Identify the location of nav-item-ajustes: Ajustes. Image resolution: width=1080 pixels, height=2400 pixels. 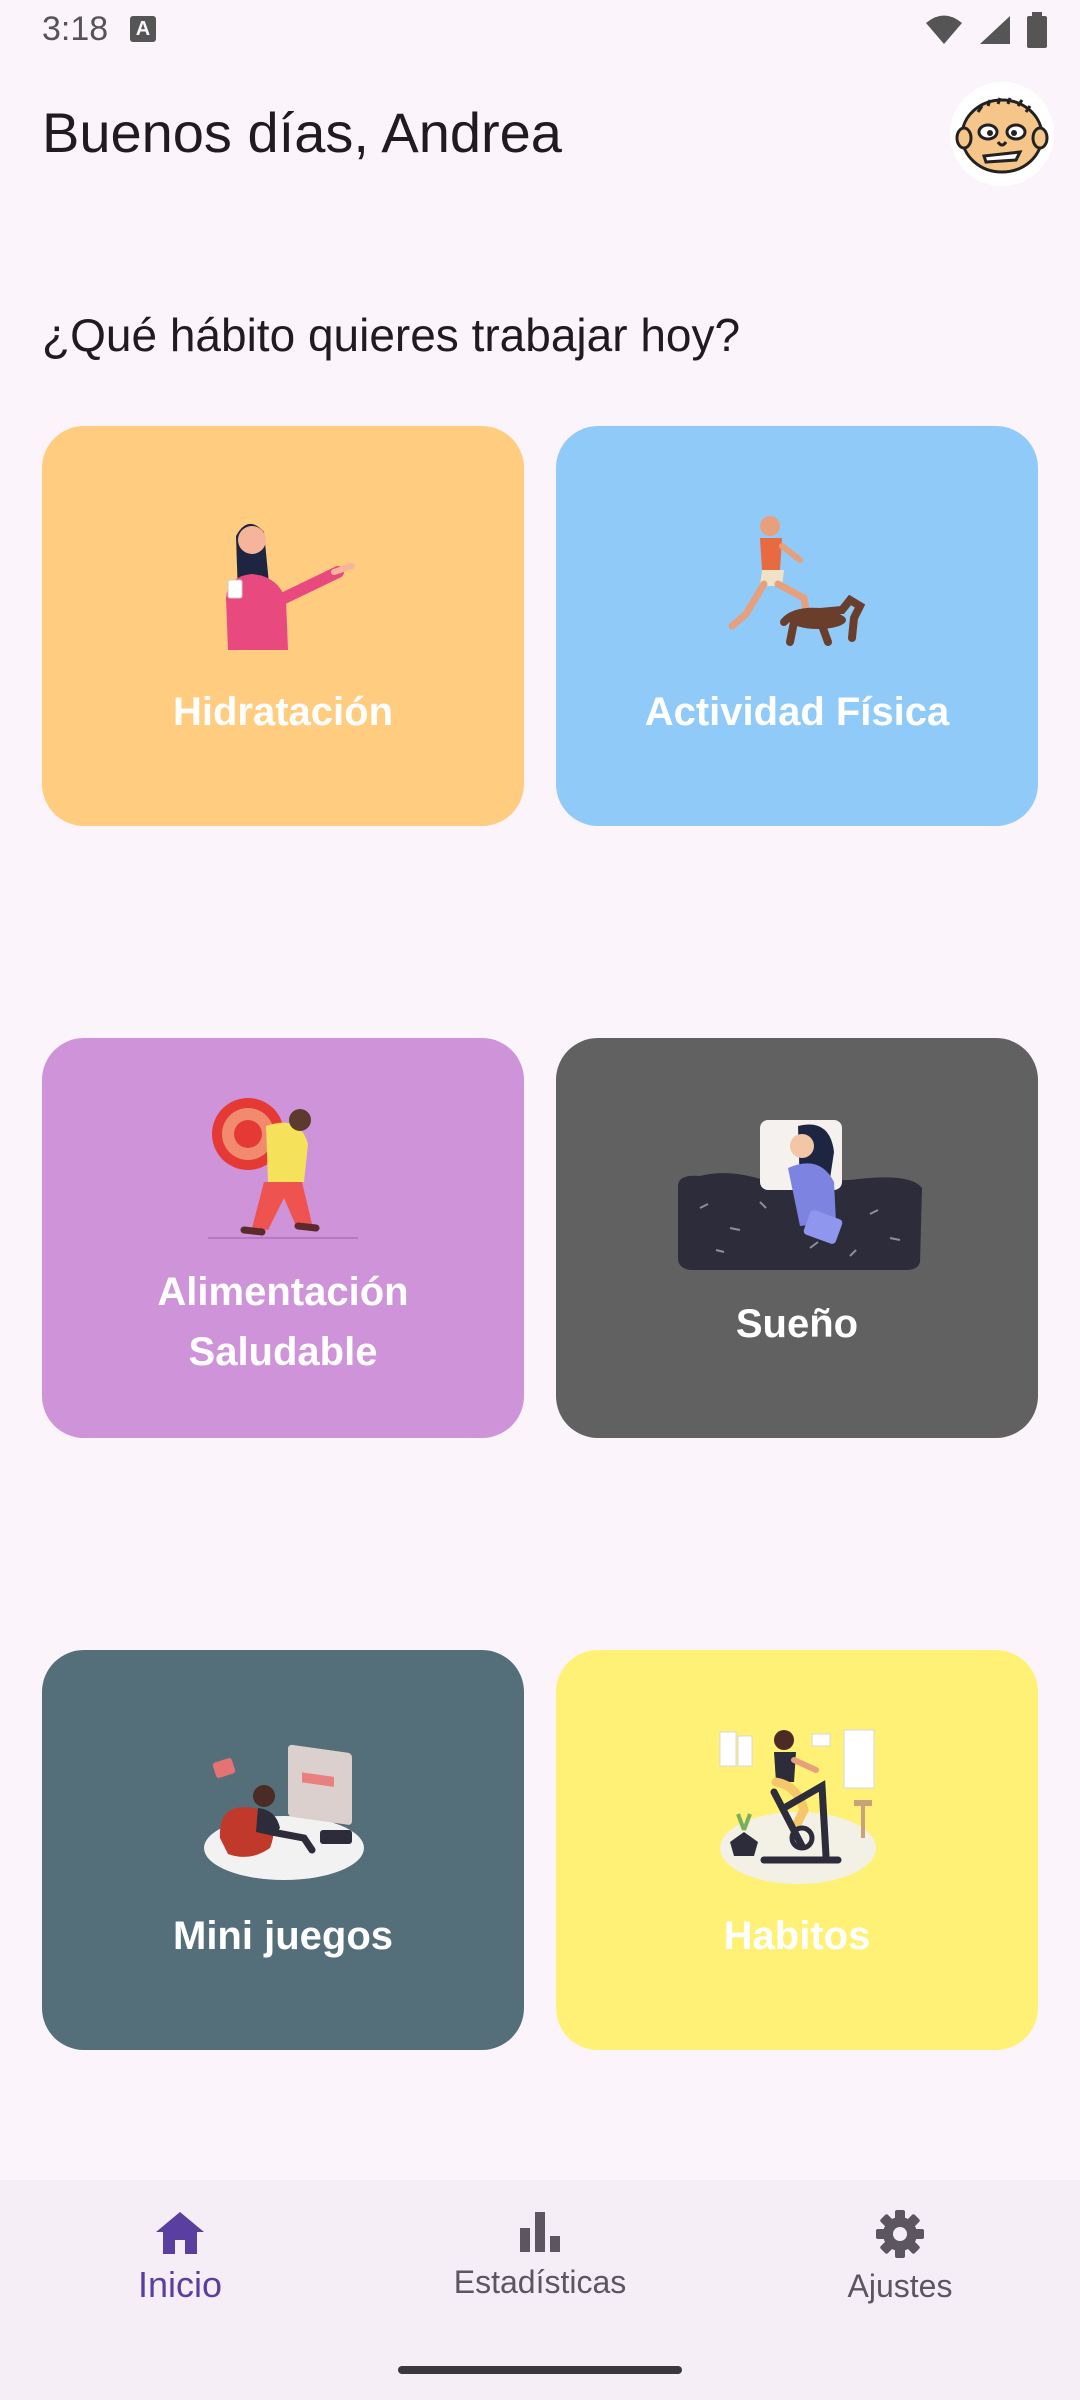
(900, 2256).